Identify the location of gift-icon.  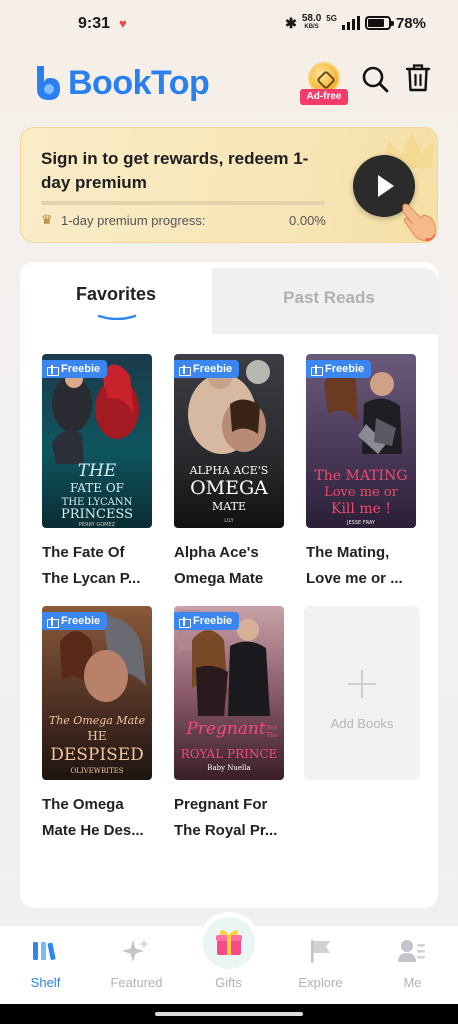
(229, 942).